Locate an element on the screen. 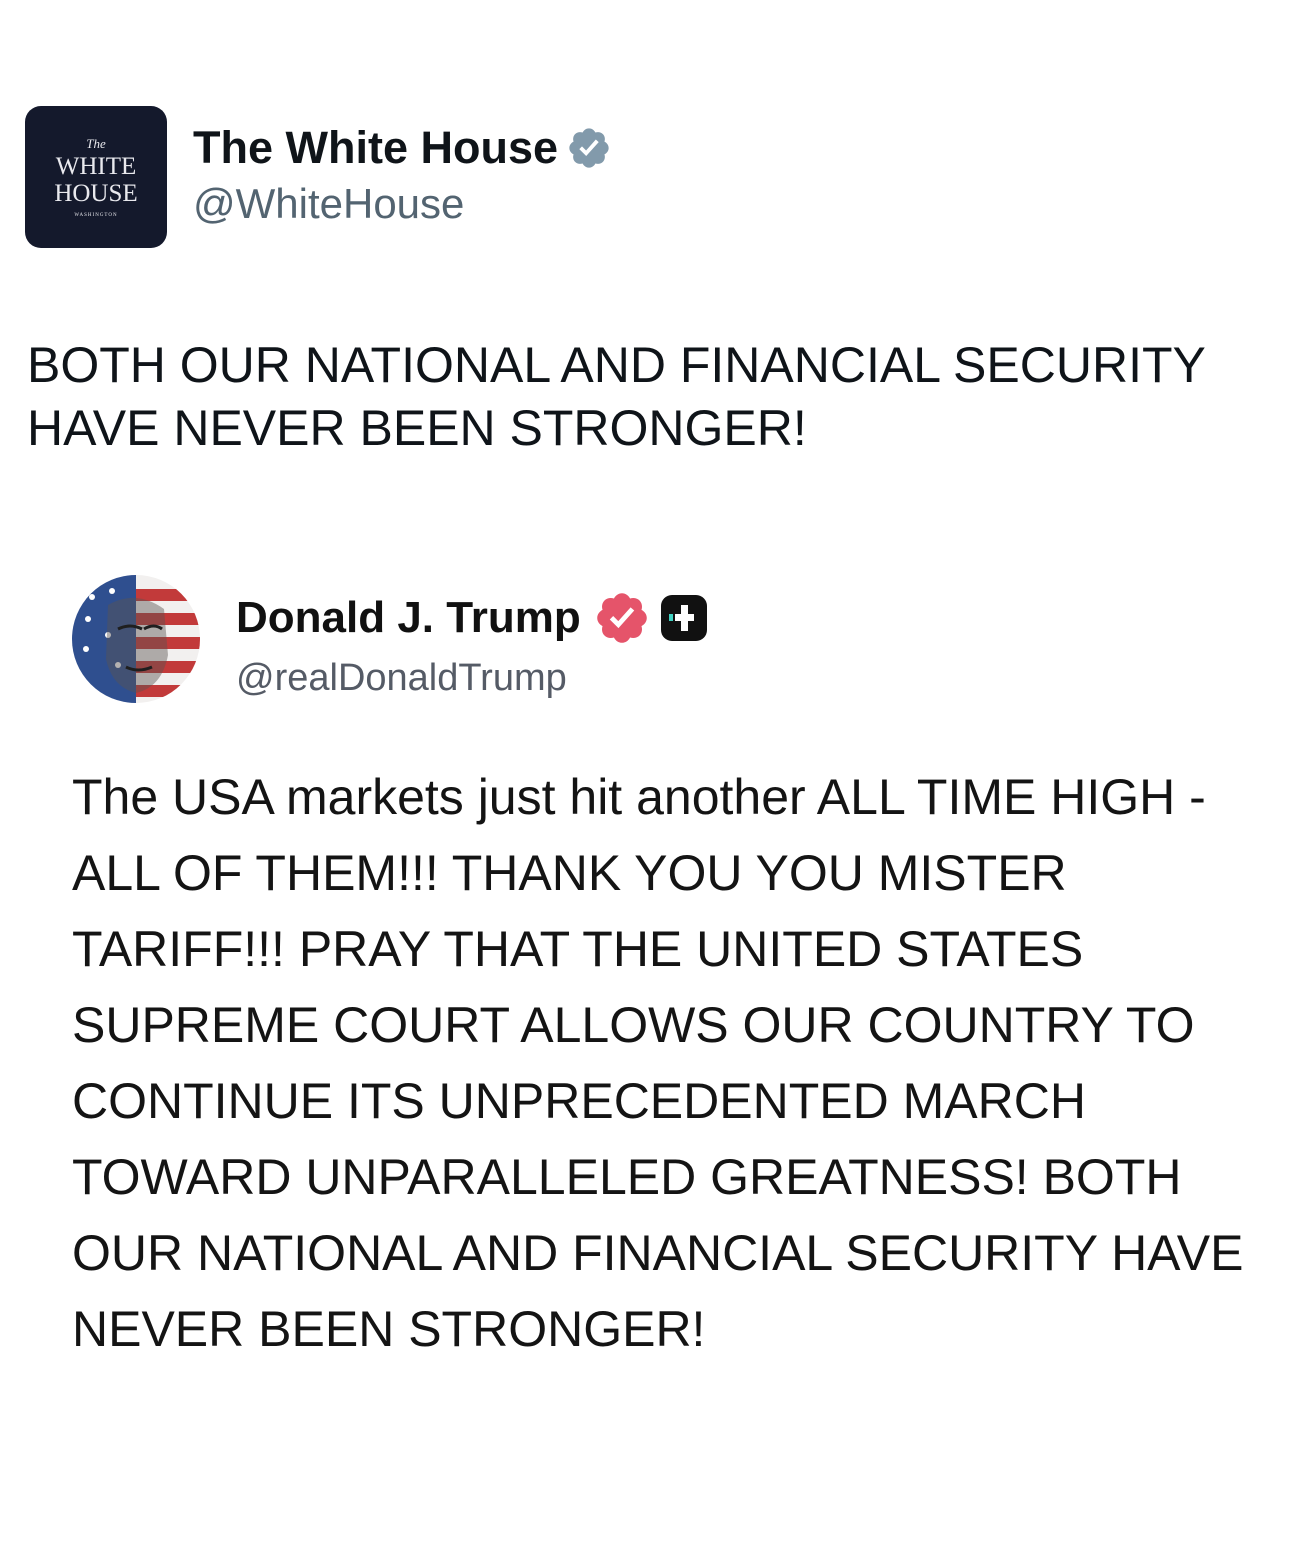 This screenshot has height=1541, width=1289. quoted-author-handle: @realDonaldTrump is located at coordinates (471, 678).